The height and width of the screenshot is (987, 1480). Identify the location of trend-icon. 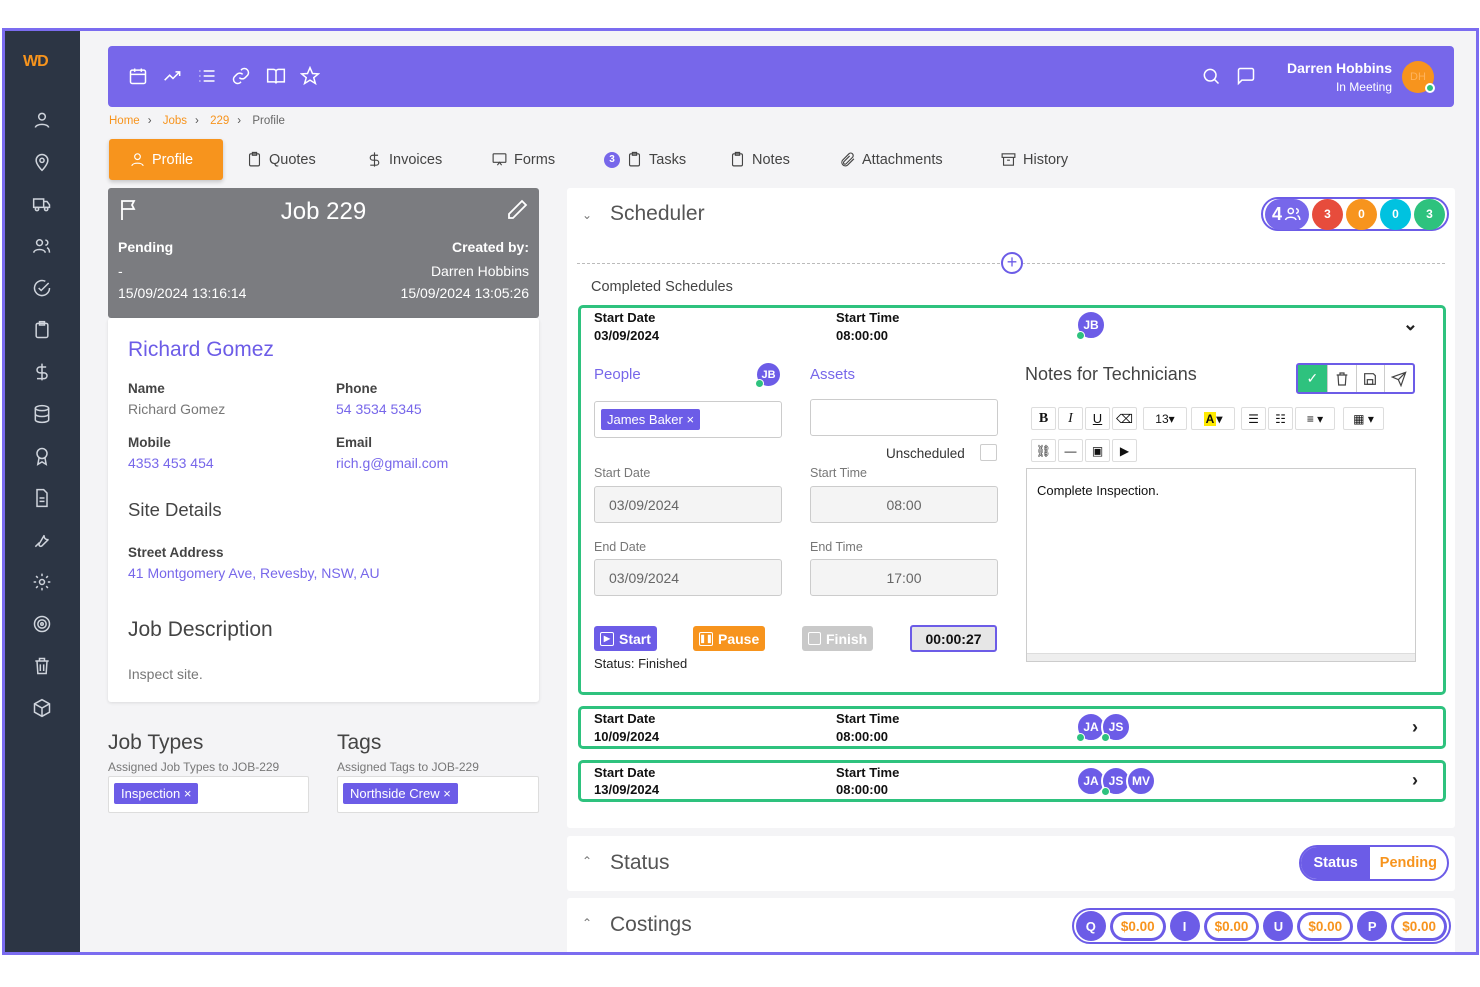
(174, 77).